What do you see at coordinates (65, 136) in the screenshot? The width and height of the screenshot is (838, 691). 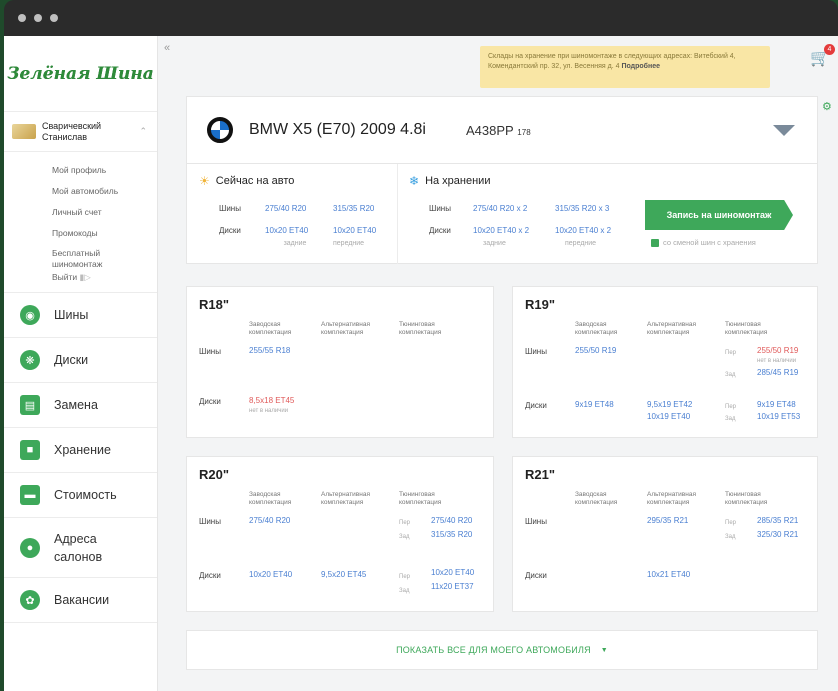 I see `user-second-line: Станислав` at bounding box center [65, 136].